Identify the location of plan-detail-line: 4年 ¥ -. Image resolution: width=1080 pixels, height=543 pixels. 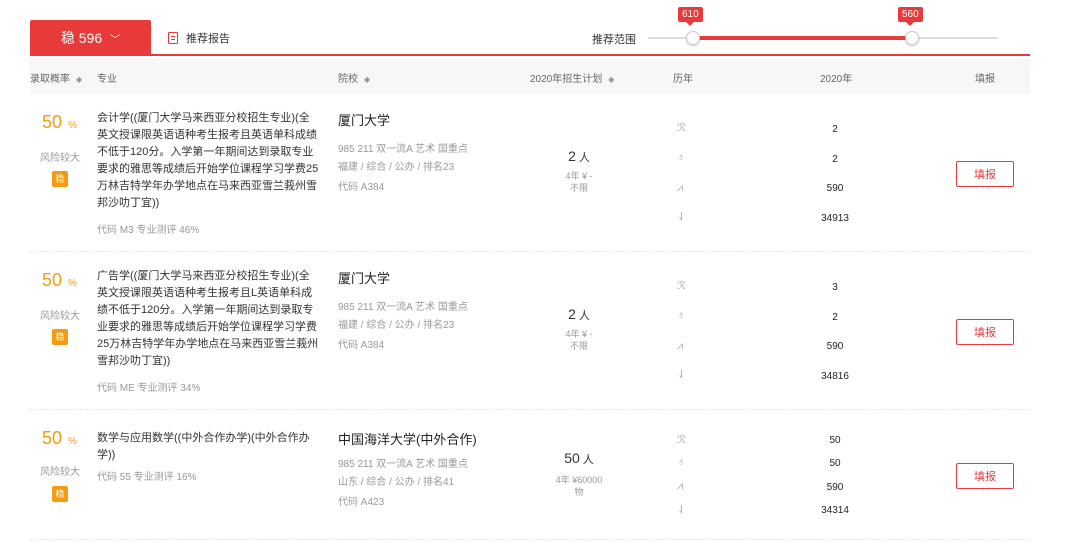
(579, 334).